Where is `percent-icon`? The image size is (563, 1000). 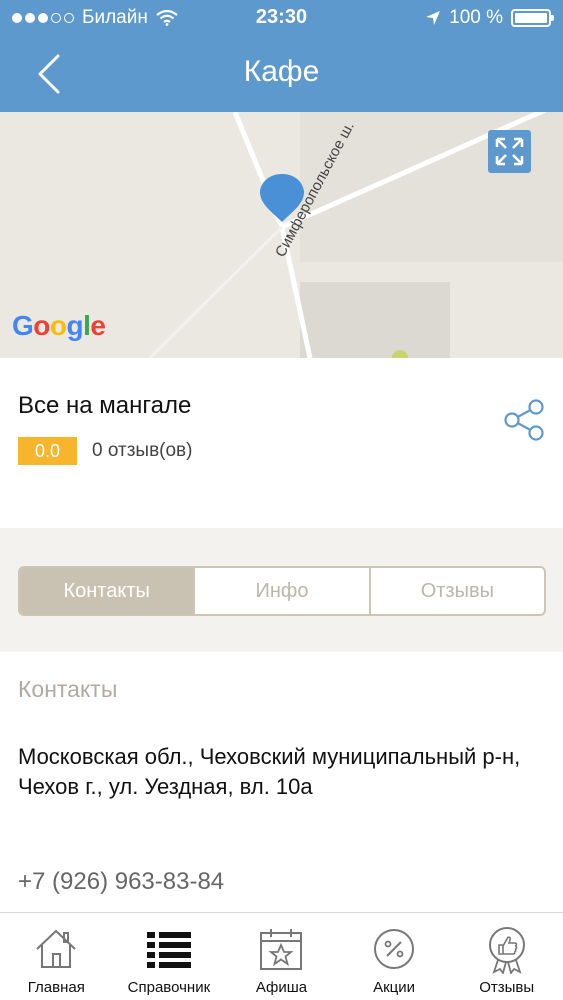
percent-icon is located at coordinates (394, 949).